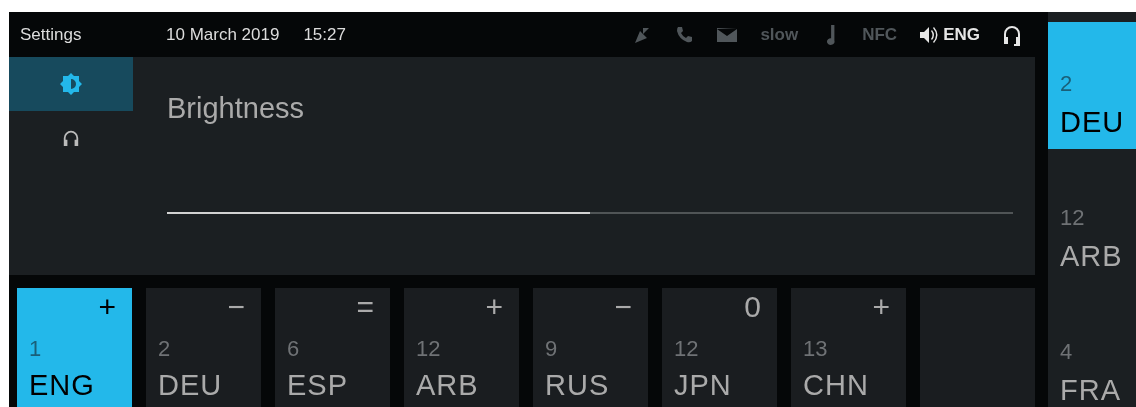  I want to click on language-text: ENG, so click(961, 34).